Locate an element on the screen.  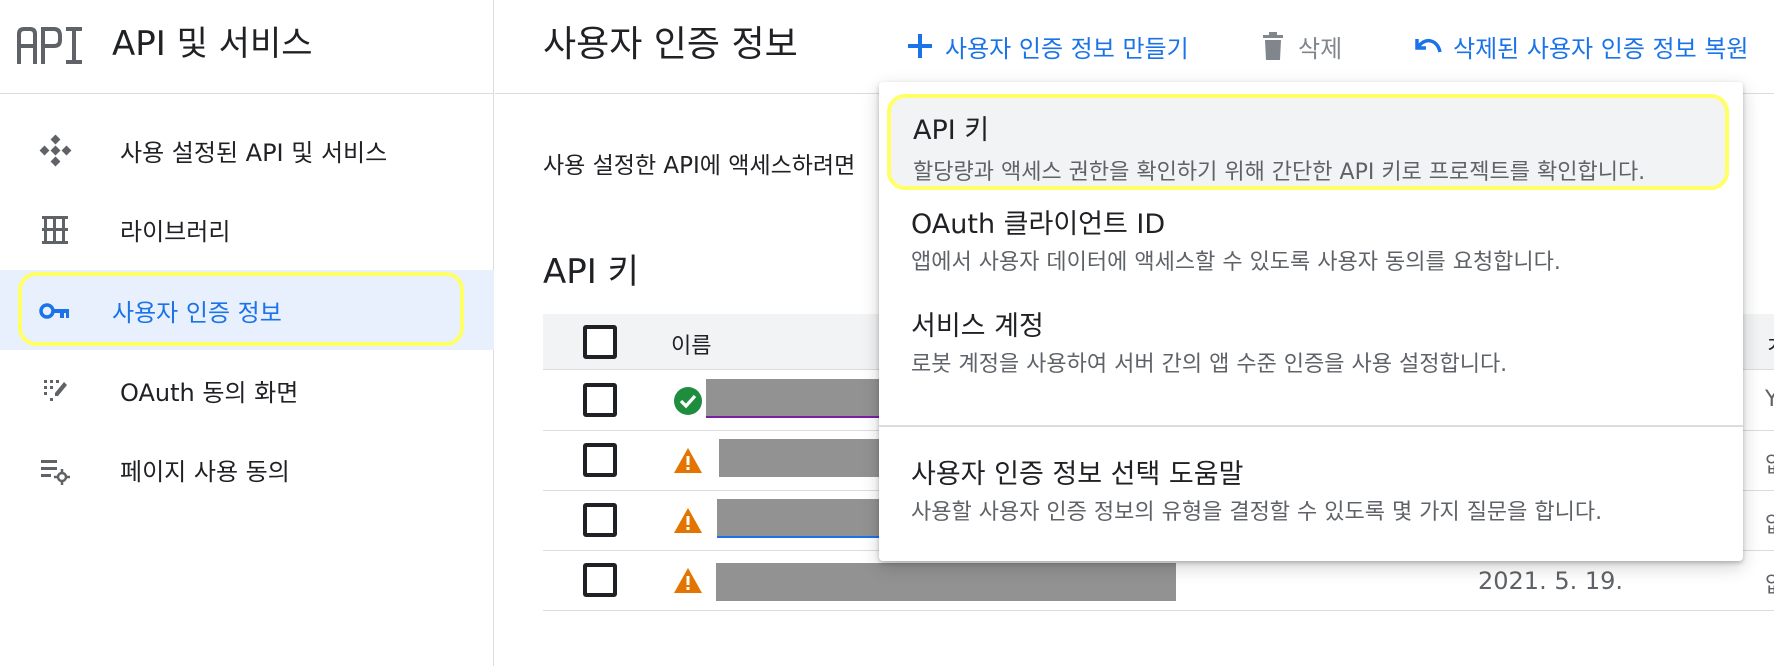
select-all-checkbox is located at coordinates (600, 342).